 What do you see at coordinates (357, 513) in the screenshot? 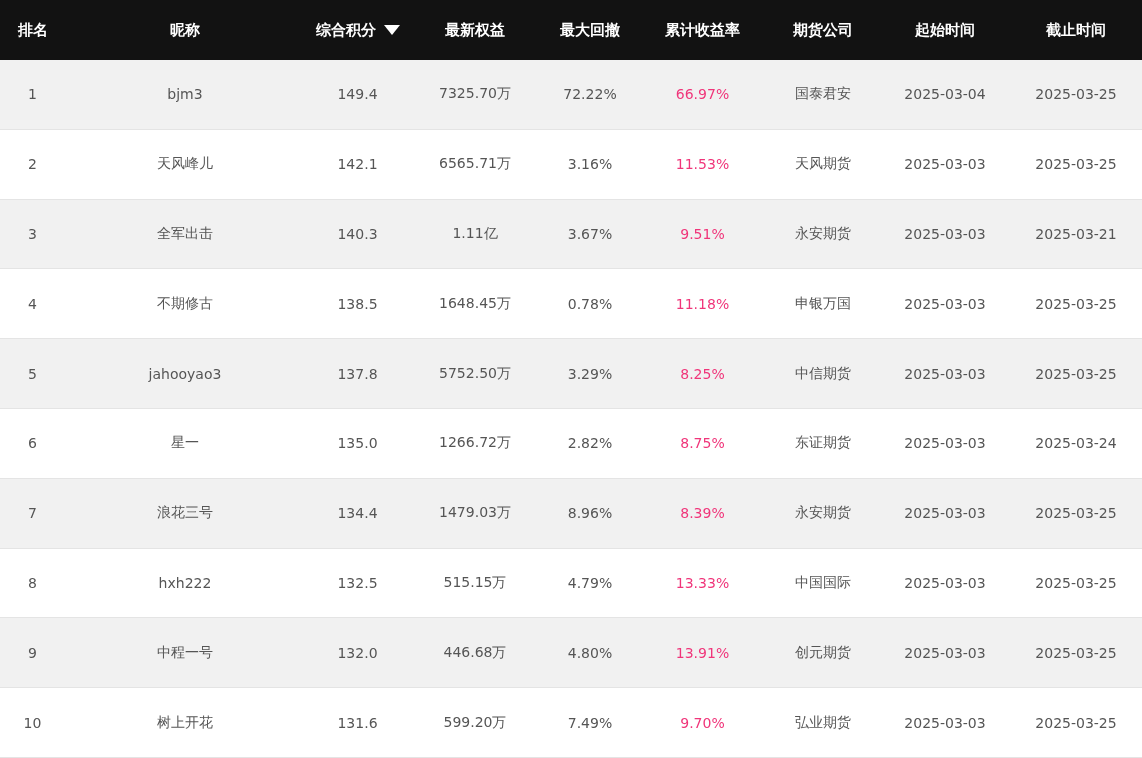
I see `score-cell: 134.4` at bounding box center [357, 513].